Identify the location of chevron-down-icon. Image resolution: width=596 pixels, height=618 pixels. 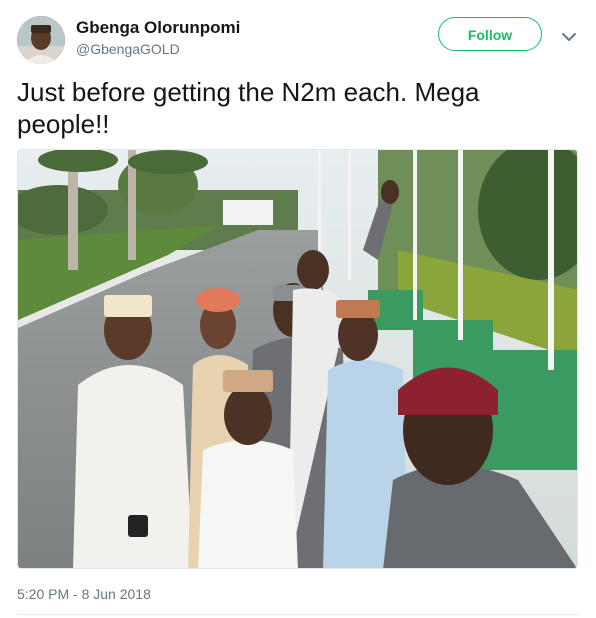
(569, 37).